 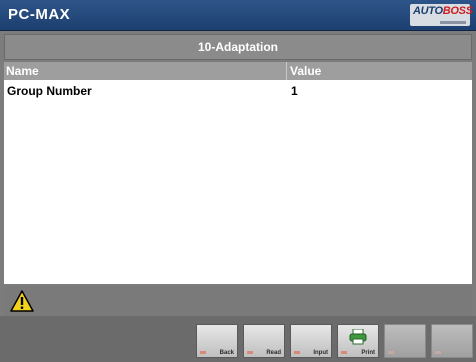 I want to click on read-button: Read, so click(x=264, y=341).